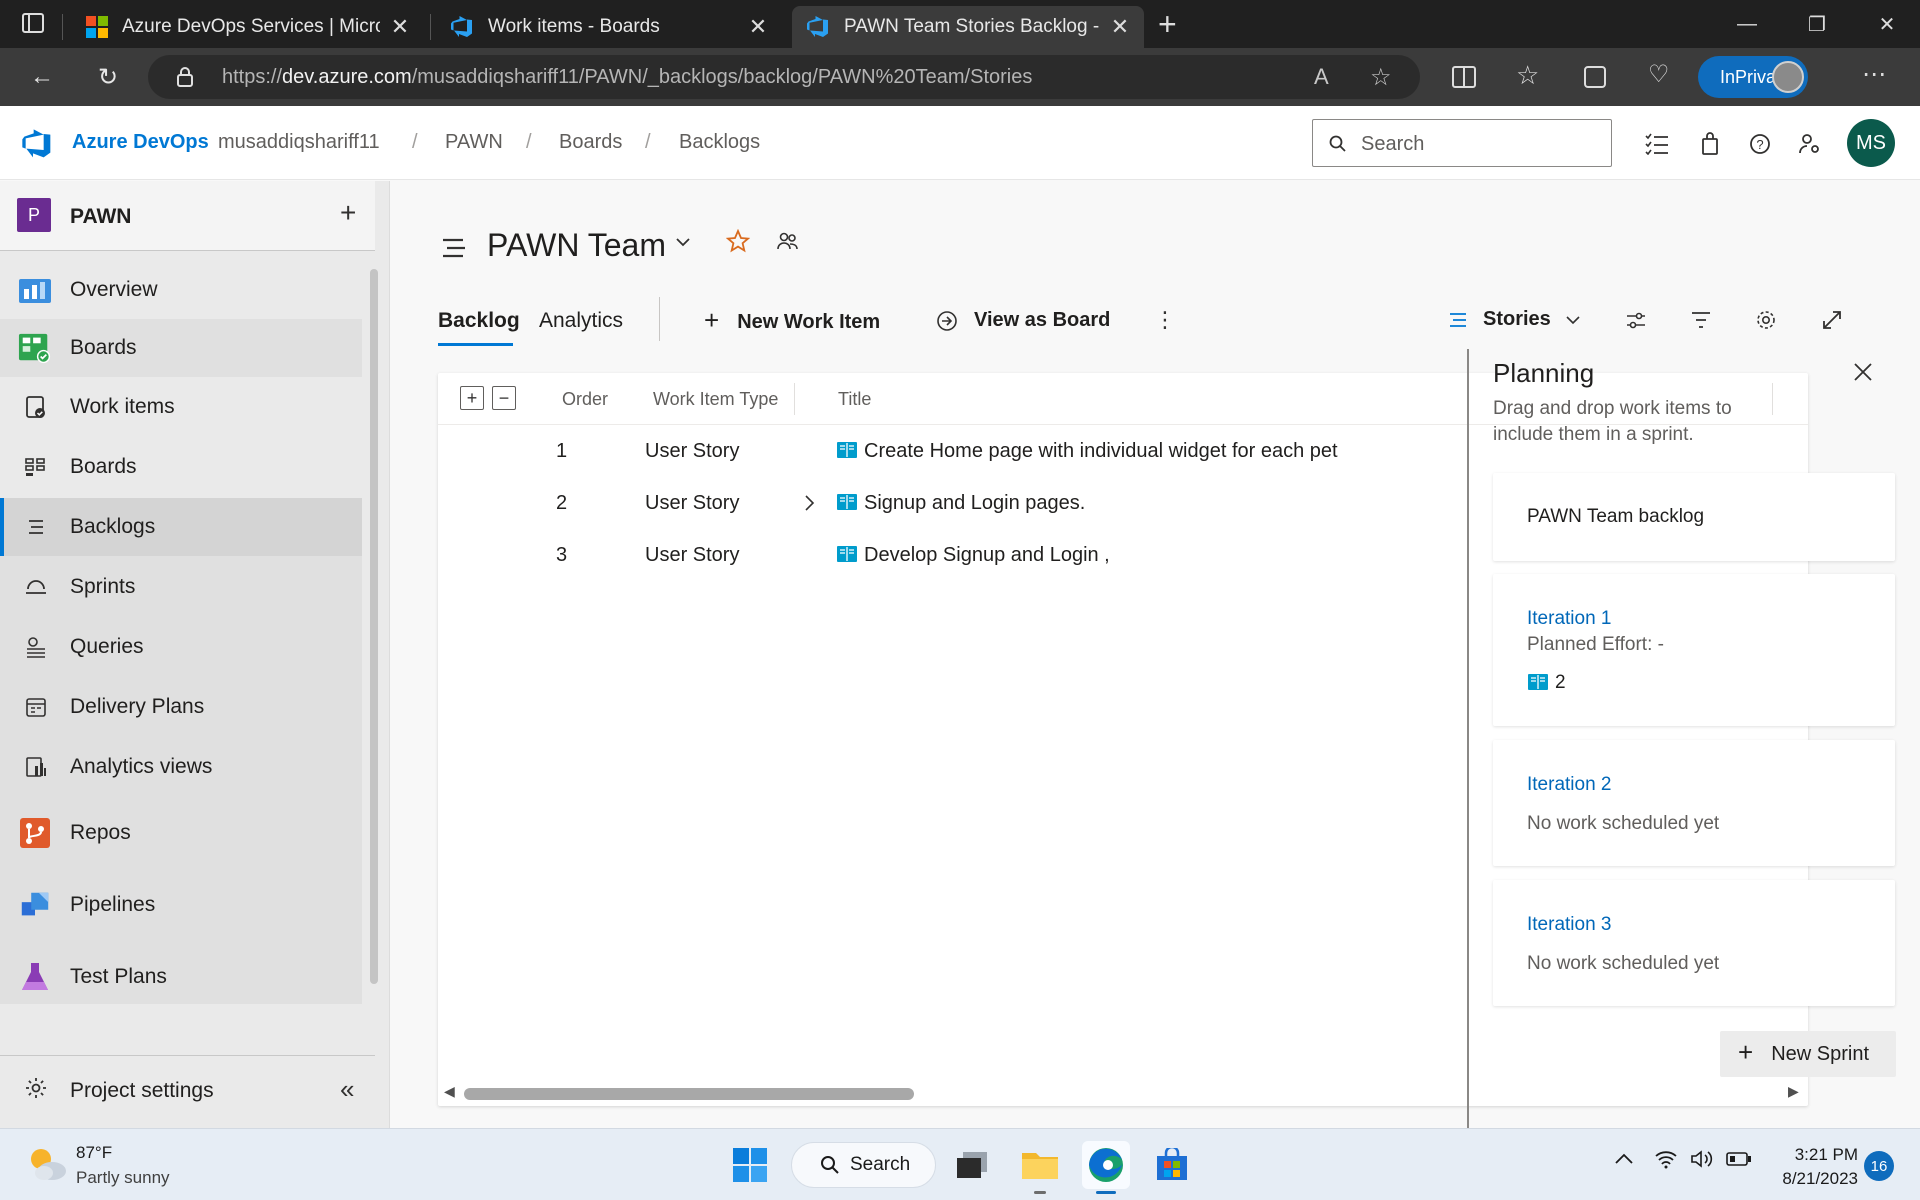 The image size is (1920, 1200). I want to click on project-header: P PAWN +, so click(187, 216).